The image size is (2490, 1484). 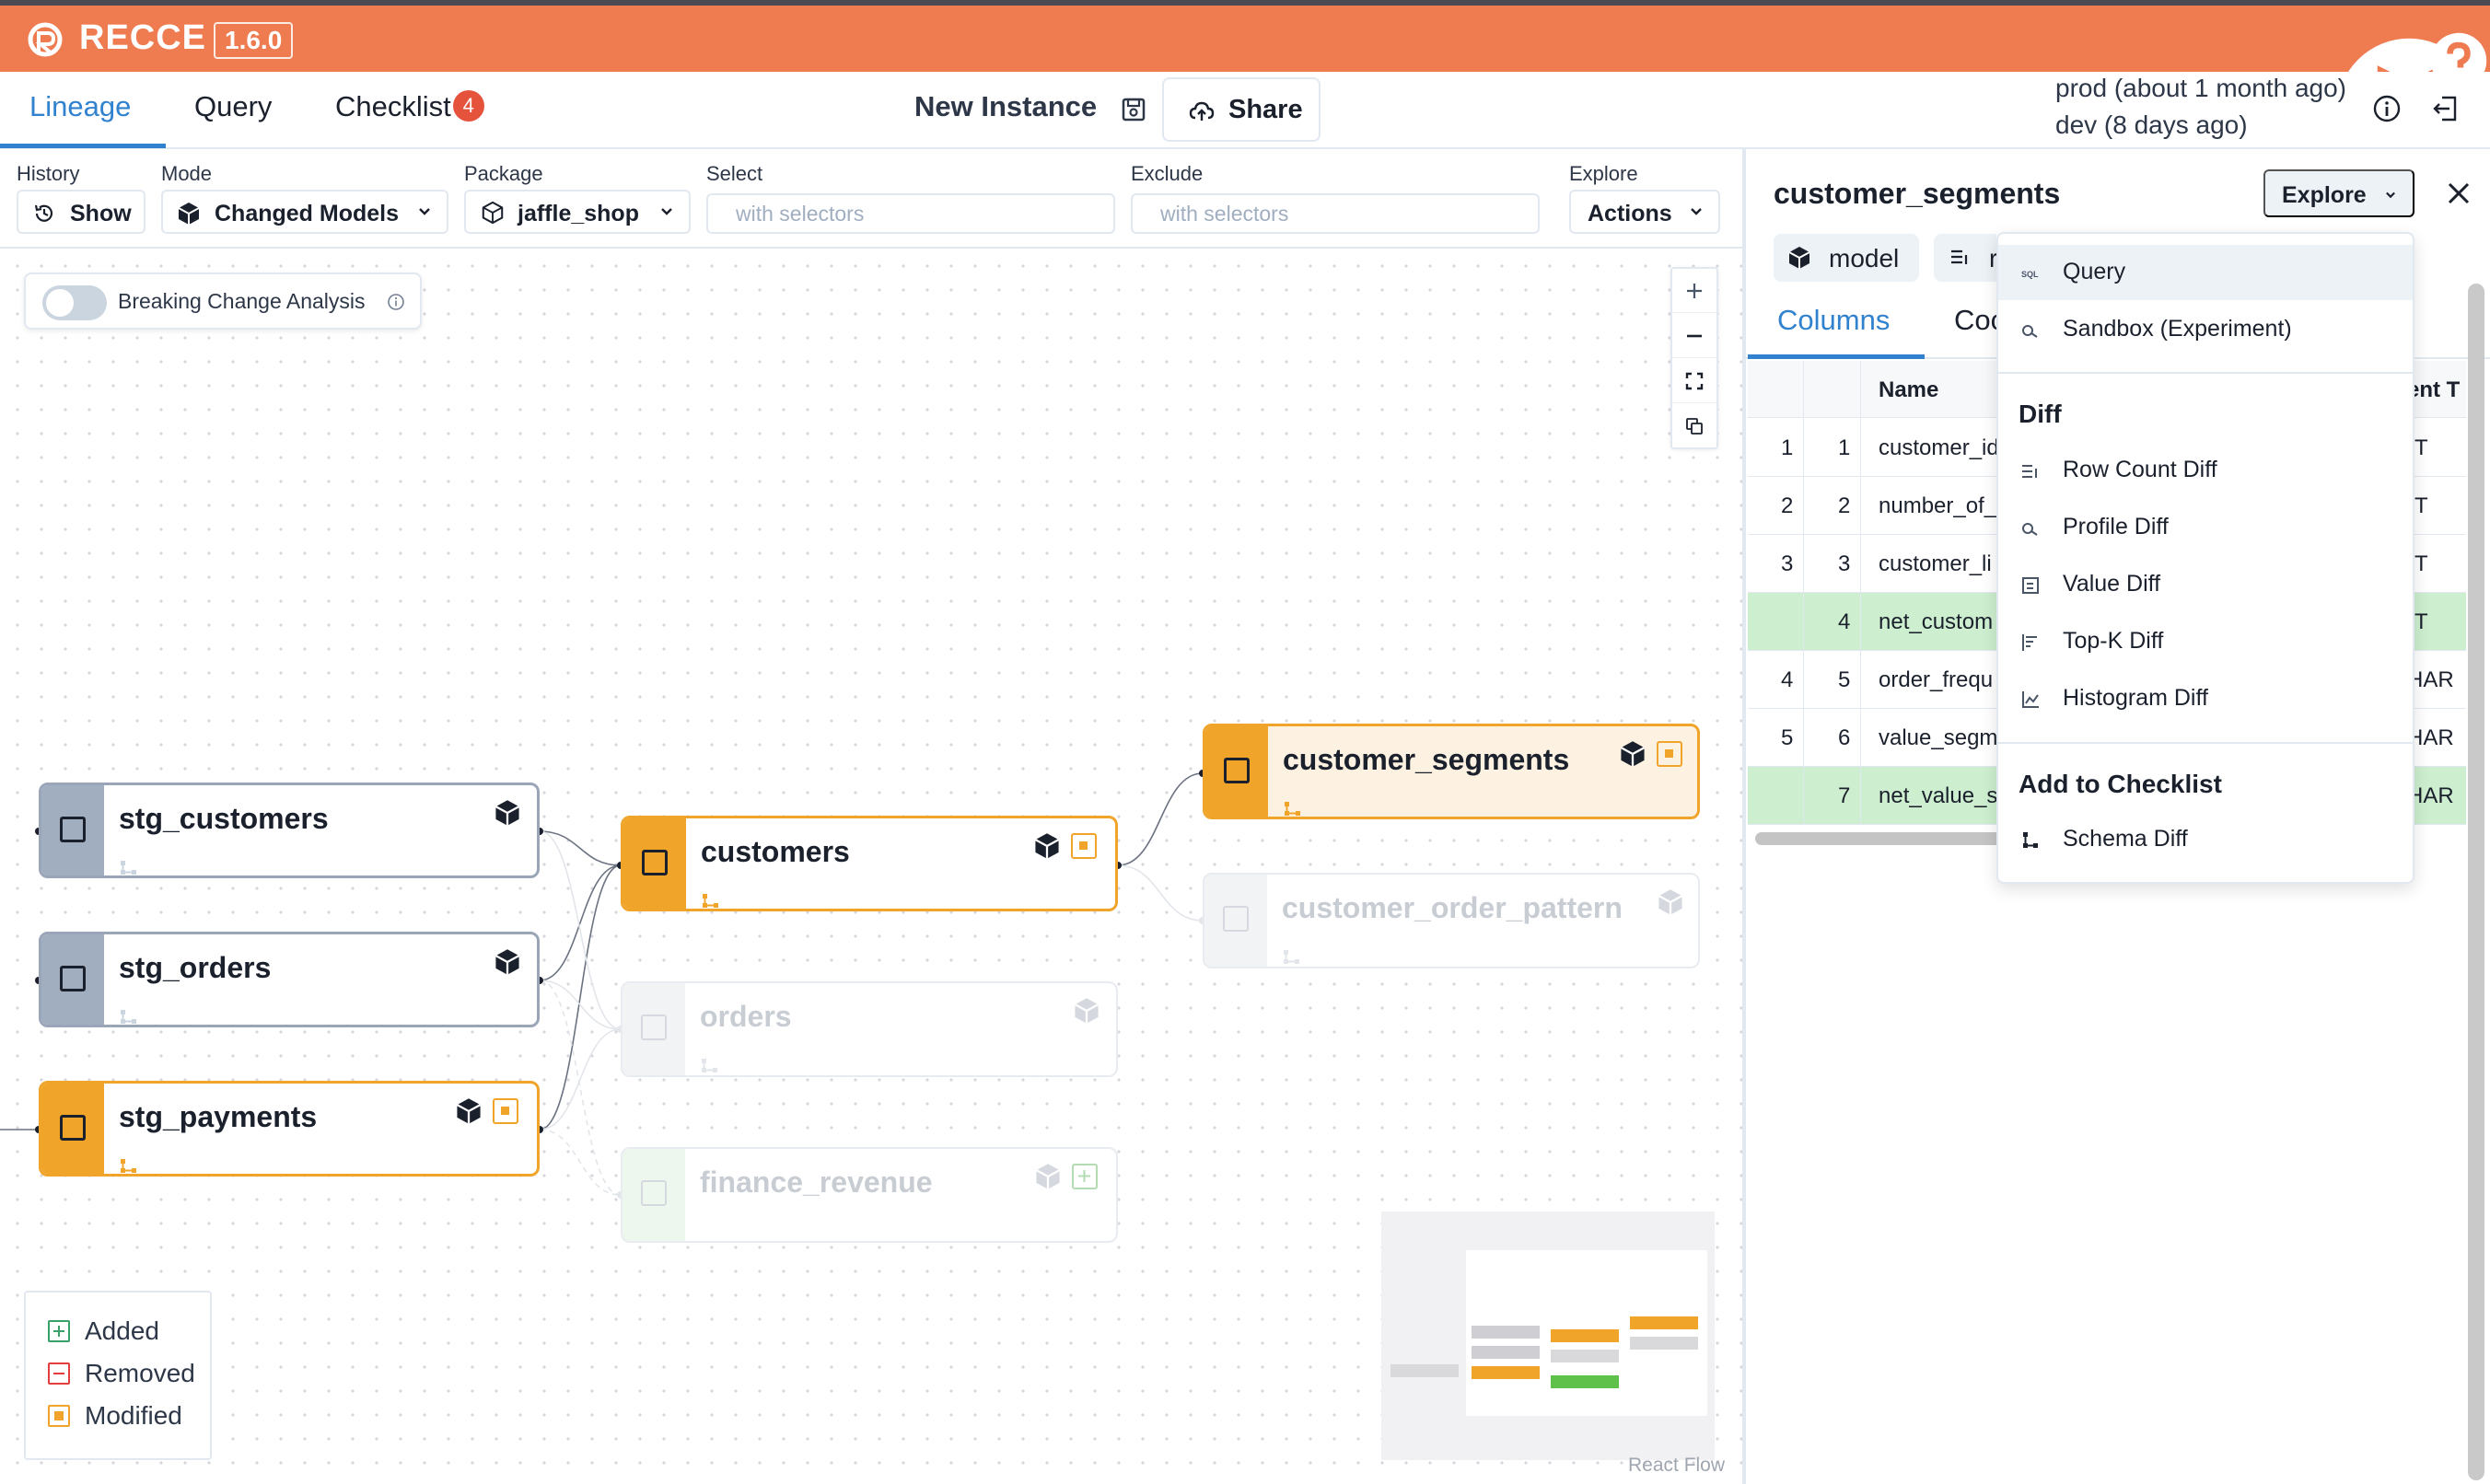 What do you see at coordinates (2205, 641) in the screenshot?
I see `menu-item-topk-diff: Top-K Diff` at bounding box center [2205, 641].